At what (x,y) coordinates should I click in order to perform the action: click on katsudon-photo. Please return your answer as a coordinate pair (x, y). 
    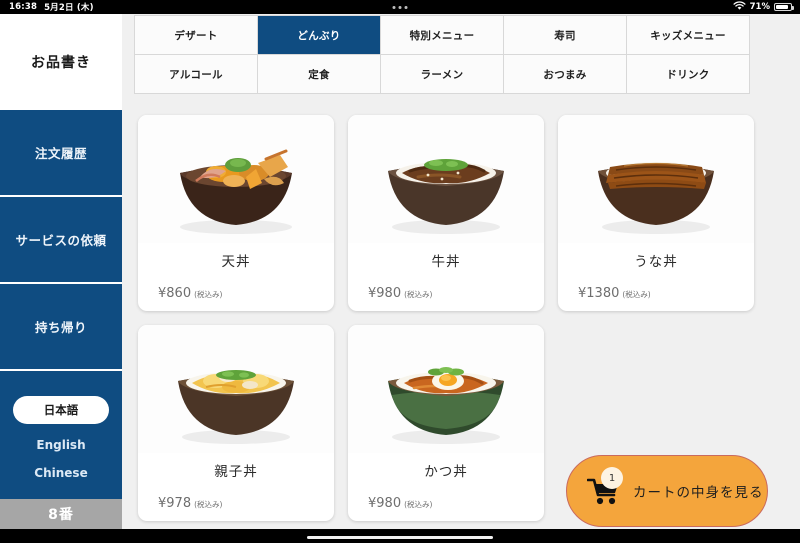
    Looking at the image, I should click on (446, 389).